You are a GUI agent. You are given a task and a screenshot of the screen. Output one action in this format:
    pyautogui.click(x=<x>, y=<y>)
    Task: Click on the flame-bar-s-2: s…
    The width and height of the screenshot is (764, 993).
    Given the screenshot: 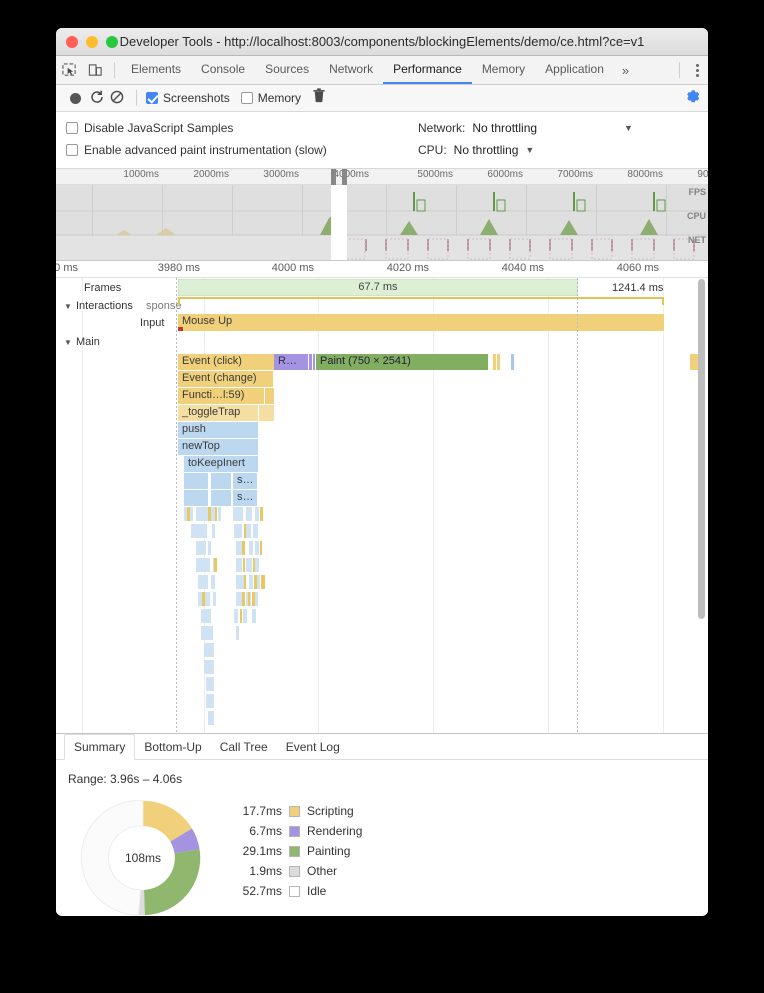 What is the action you would take?
    pyautogui.click(x=245, y=498)
    